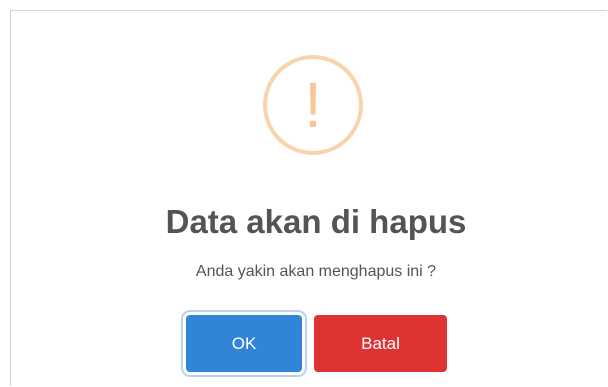 The width and height of the screenshot is (608, 387). I want to click on dialog-title: Data akan di hapus, so click(316, 221).